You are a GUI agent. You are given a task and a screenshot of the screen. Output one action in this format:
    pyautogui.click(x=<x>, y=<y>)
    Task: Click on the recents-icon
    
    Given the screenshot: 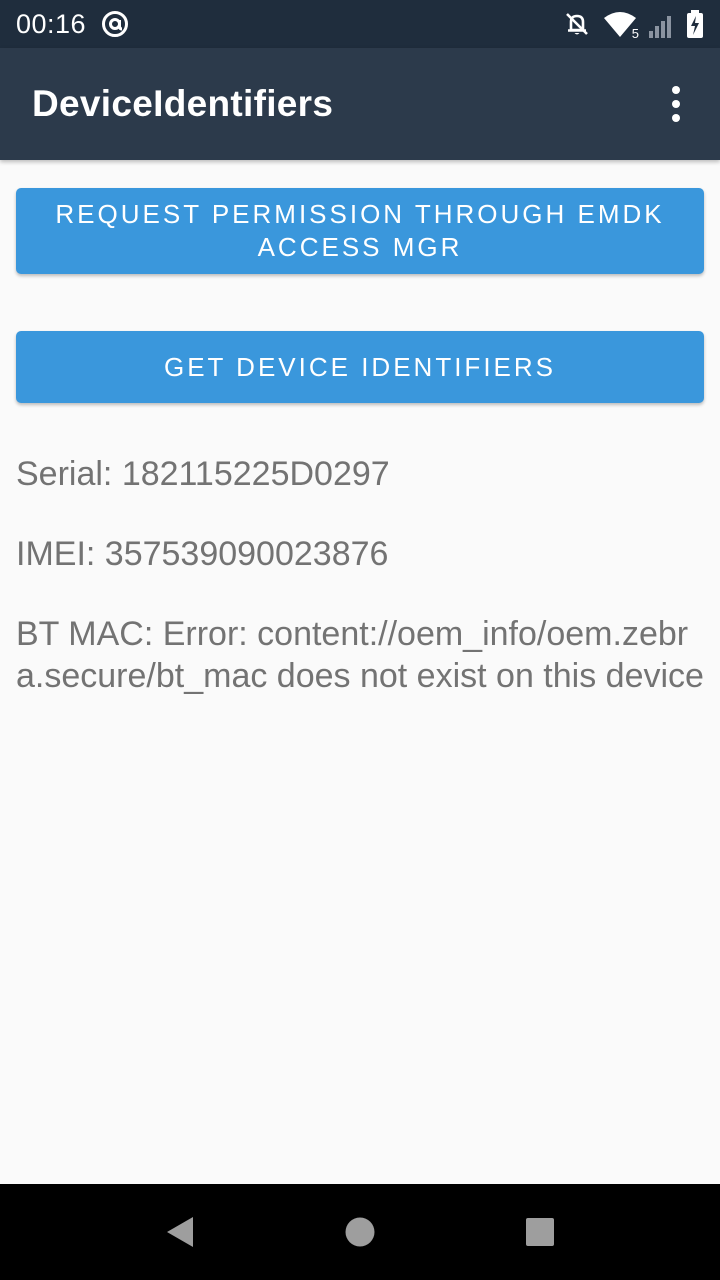 What is the action you would take?
    pyautogui.click(x=540, y=1232)
    